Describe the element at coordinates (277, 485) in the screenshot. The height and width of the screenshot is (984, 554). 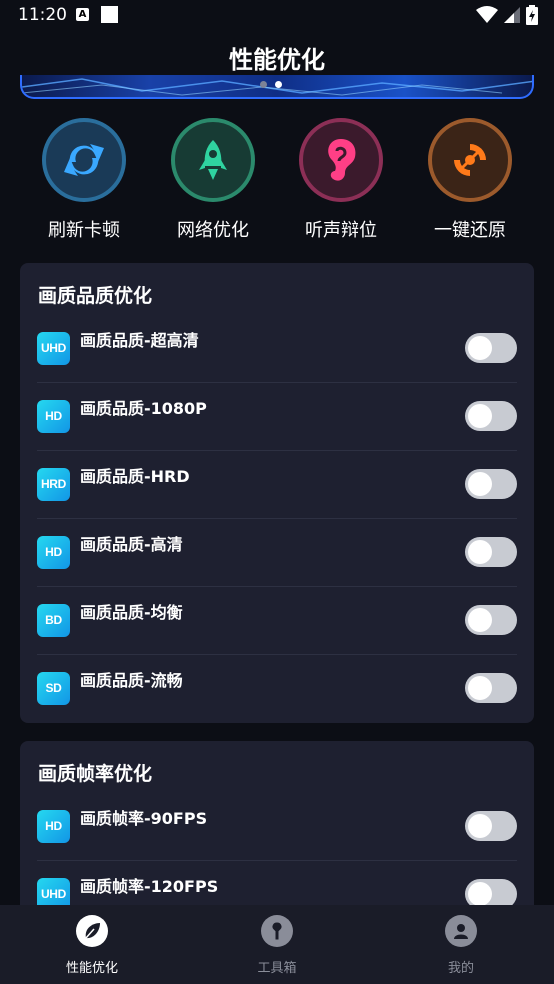
I see `list-item: HRD 画质品质-HRD` at that location.